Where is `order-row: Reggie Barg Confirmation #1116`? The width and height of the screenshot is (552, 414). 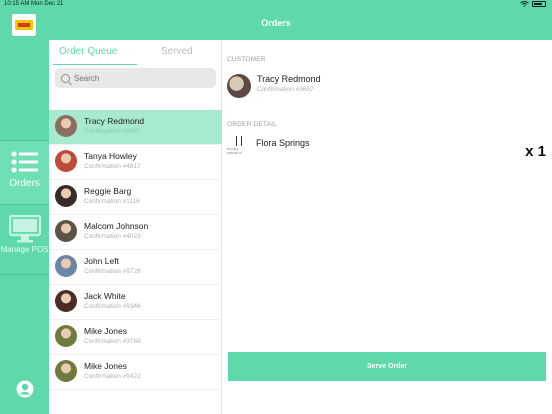 order-row: Reggie Barg Confirmation #1116 is located at coordinates (135, 197).